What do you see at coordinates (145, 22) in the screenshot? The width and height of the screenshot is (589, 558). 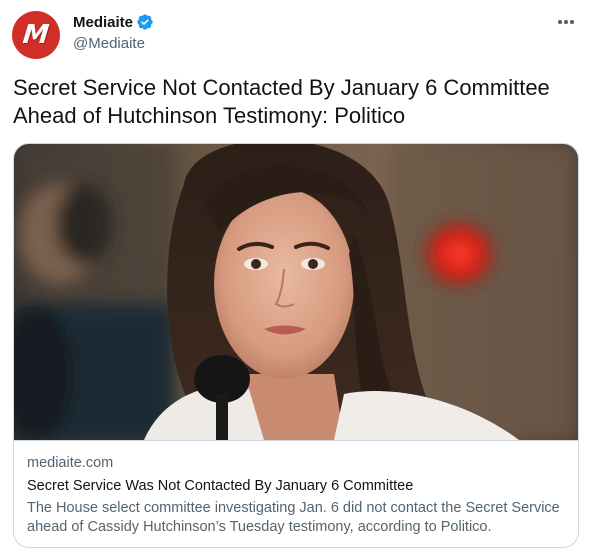 I see `verified-badge-icon` at bounding box center [145, 22].